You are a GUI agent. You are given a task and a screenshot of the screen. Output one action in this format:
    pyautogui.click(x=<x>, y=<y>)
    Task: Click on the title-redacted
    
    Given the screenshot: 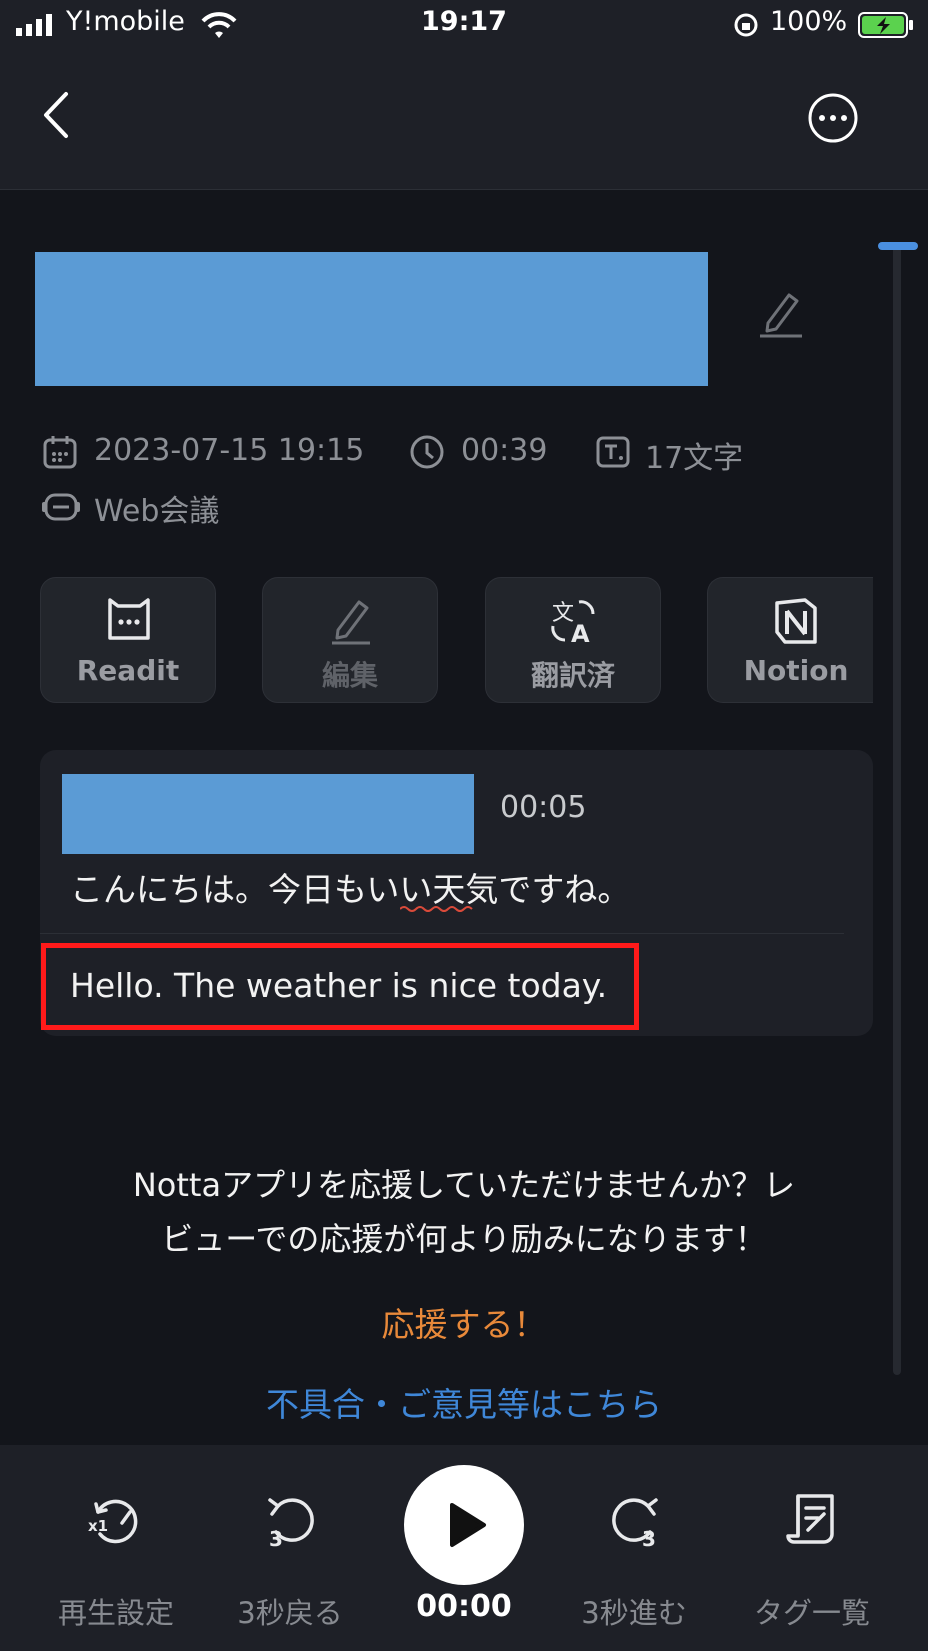 What is the action you would take?
    pyautogui.click(x=371, y=319)
    